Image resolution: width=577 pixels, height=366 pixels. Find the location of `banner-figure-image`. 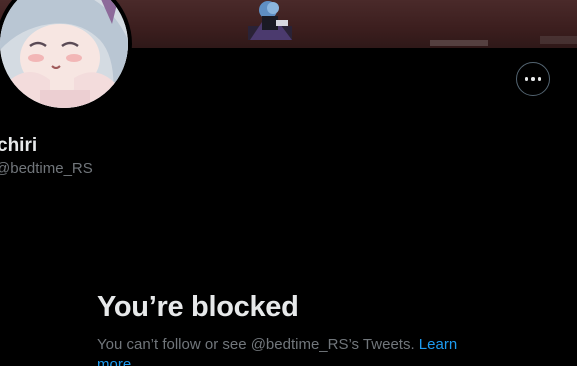

banner-figure-image is located at coordinates (270, 20).